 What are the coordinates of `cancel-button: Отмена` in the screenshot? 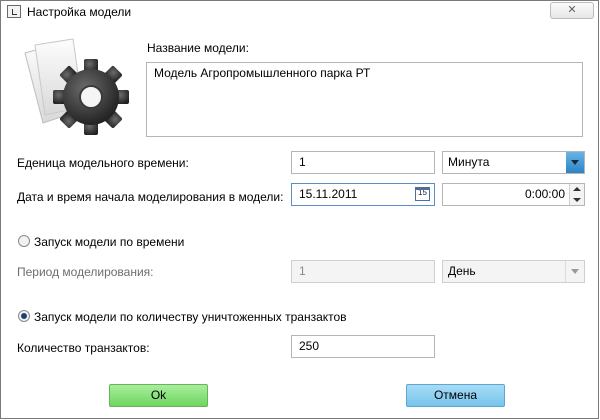 It's located at (455, 395).